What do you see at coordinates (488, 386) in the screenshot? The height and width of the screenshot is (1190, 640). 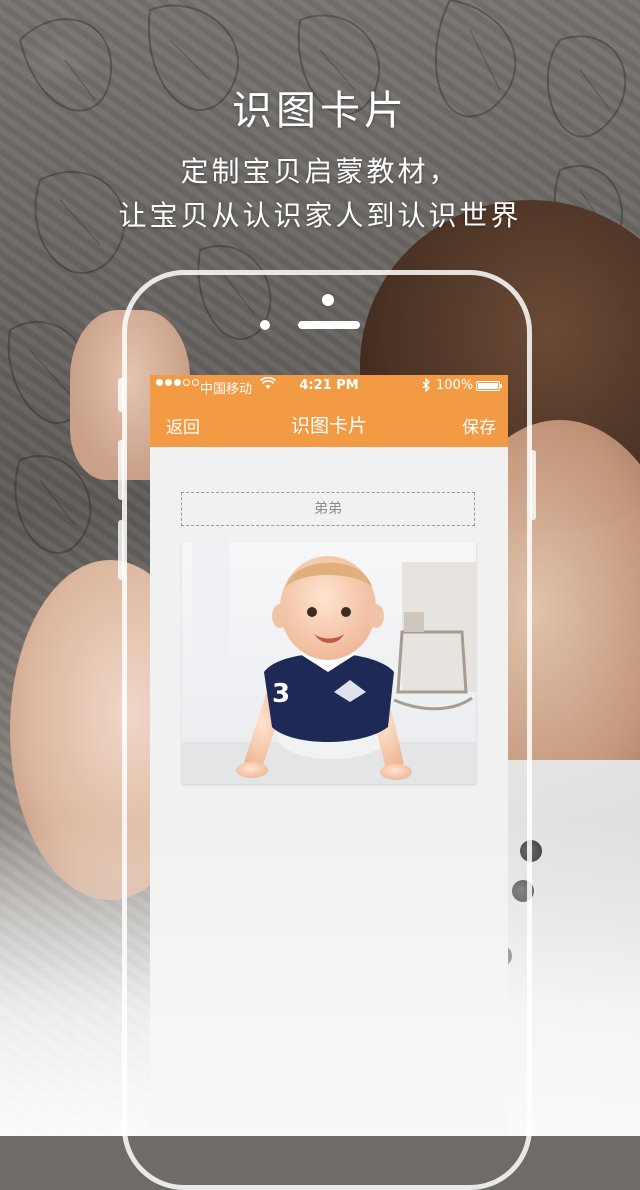 I see `battery-icon` at bounding box center [488, 386].